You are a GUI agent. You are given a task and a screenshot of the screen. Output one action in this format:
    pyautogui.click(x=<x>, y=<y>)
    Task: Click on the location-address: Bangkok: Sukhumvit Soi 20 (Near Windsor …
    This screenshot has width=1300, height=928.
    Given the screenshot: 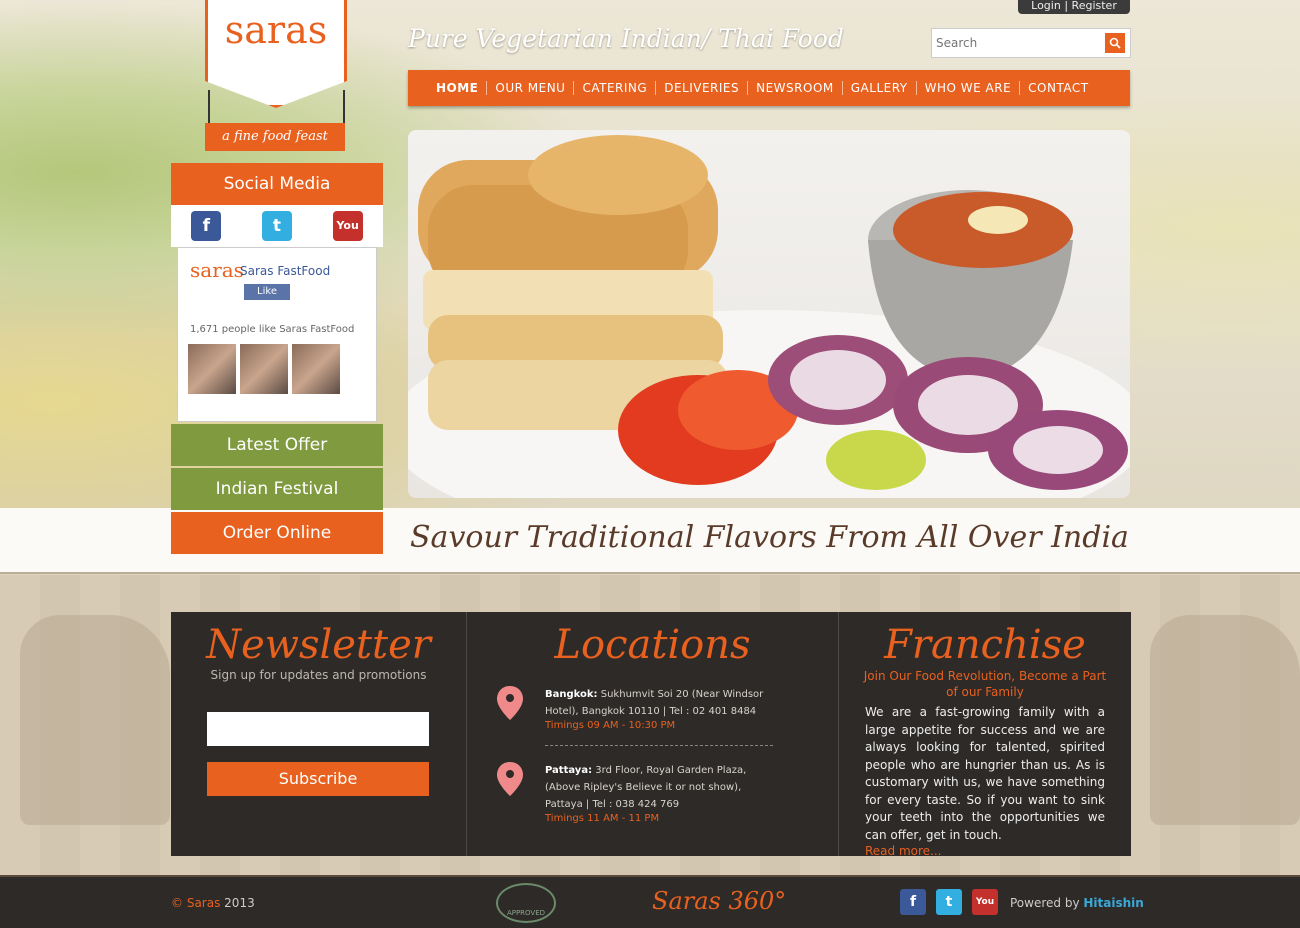 What is the action you would take?
    pyautogui.click(x=661, y=703)
    